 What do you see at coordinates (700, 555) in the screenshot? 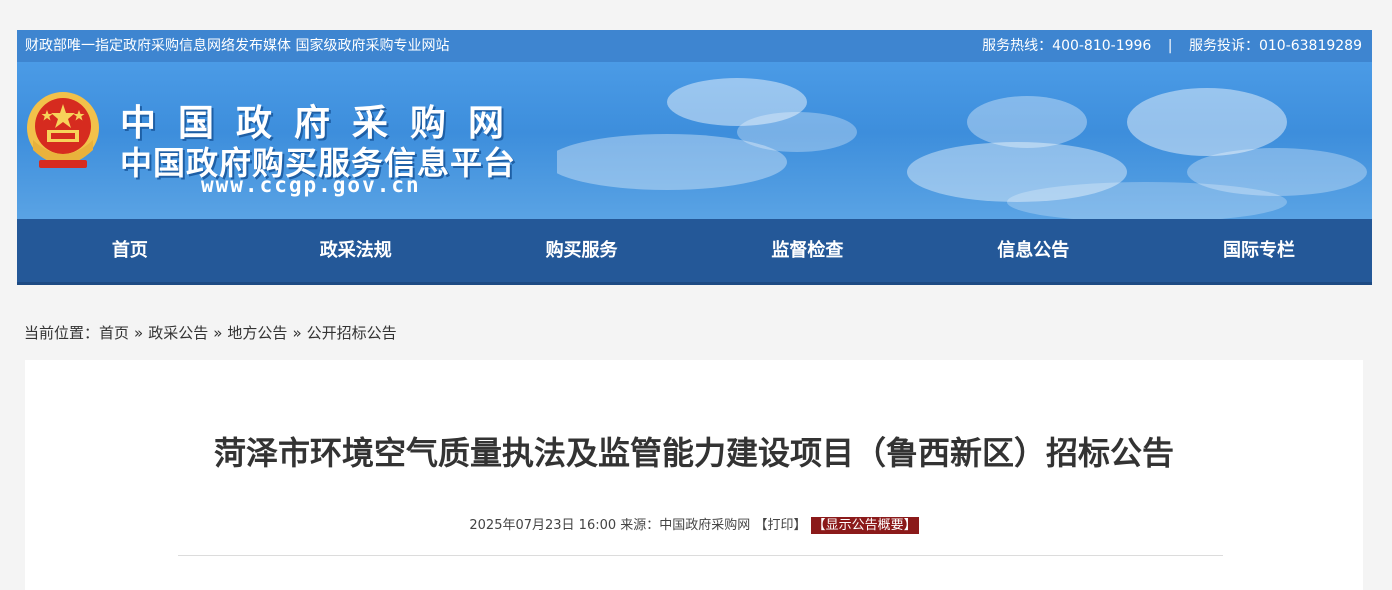
I see `divider` at bounding box center [700, 555].